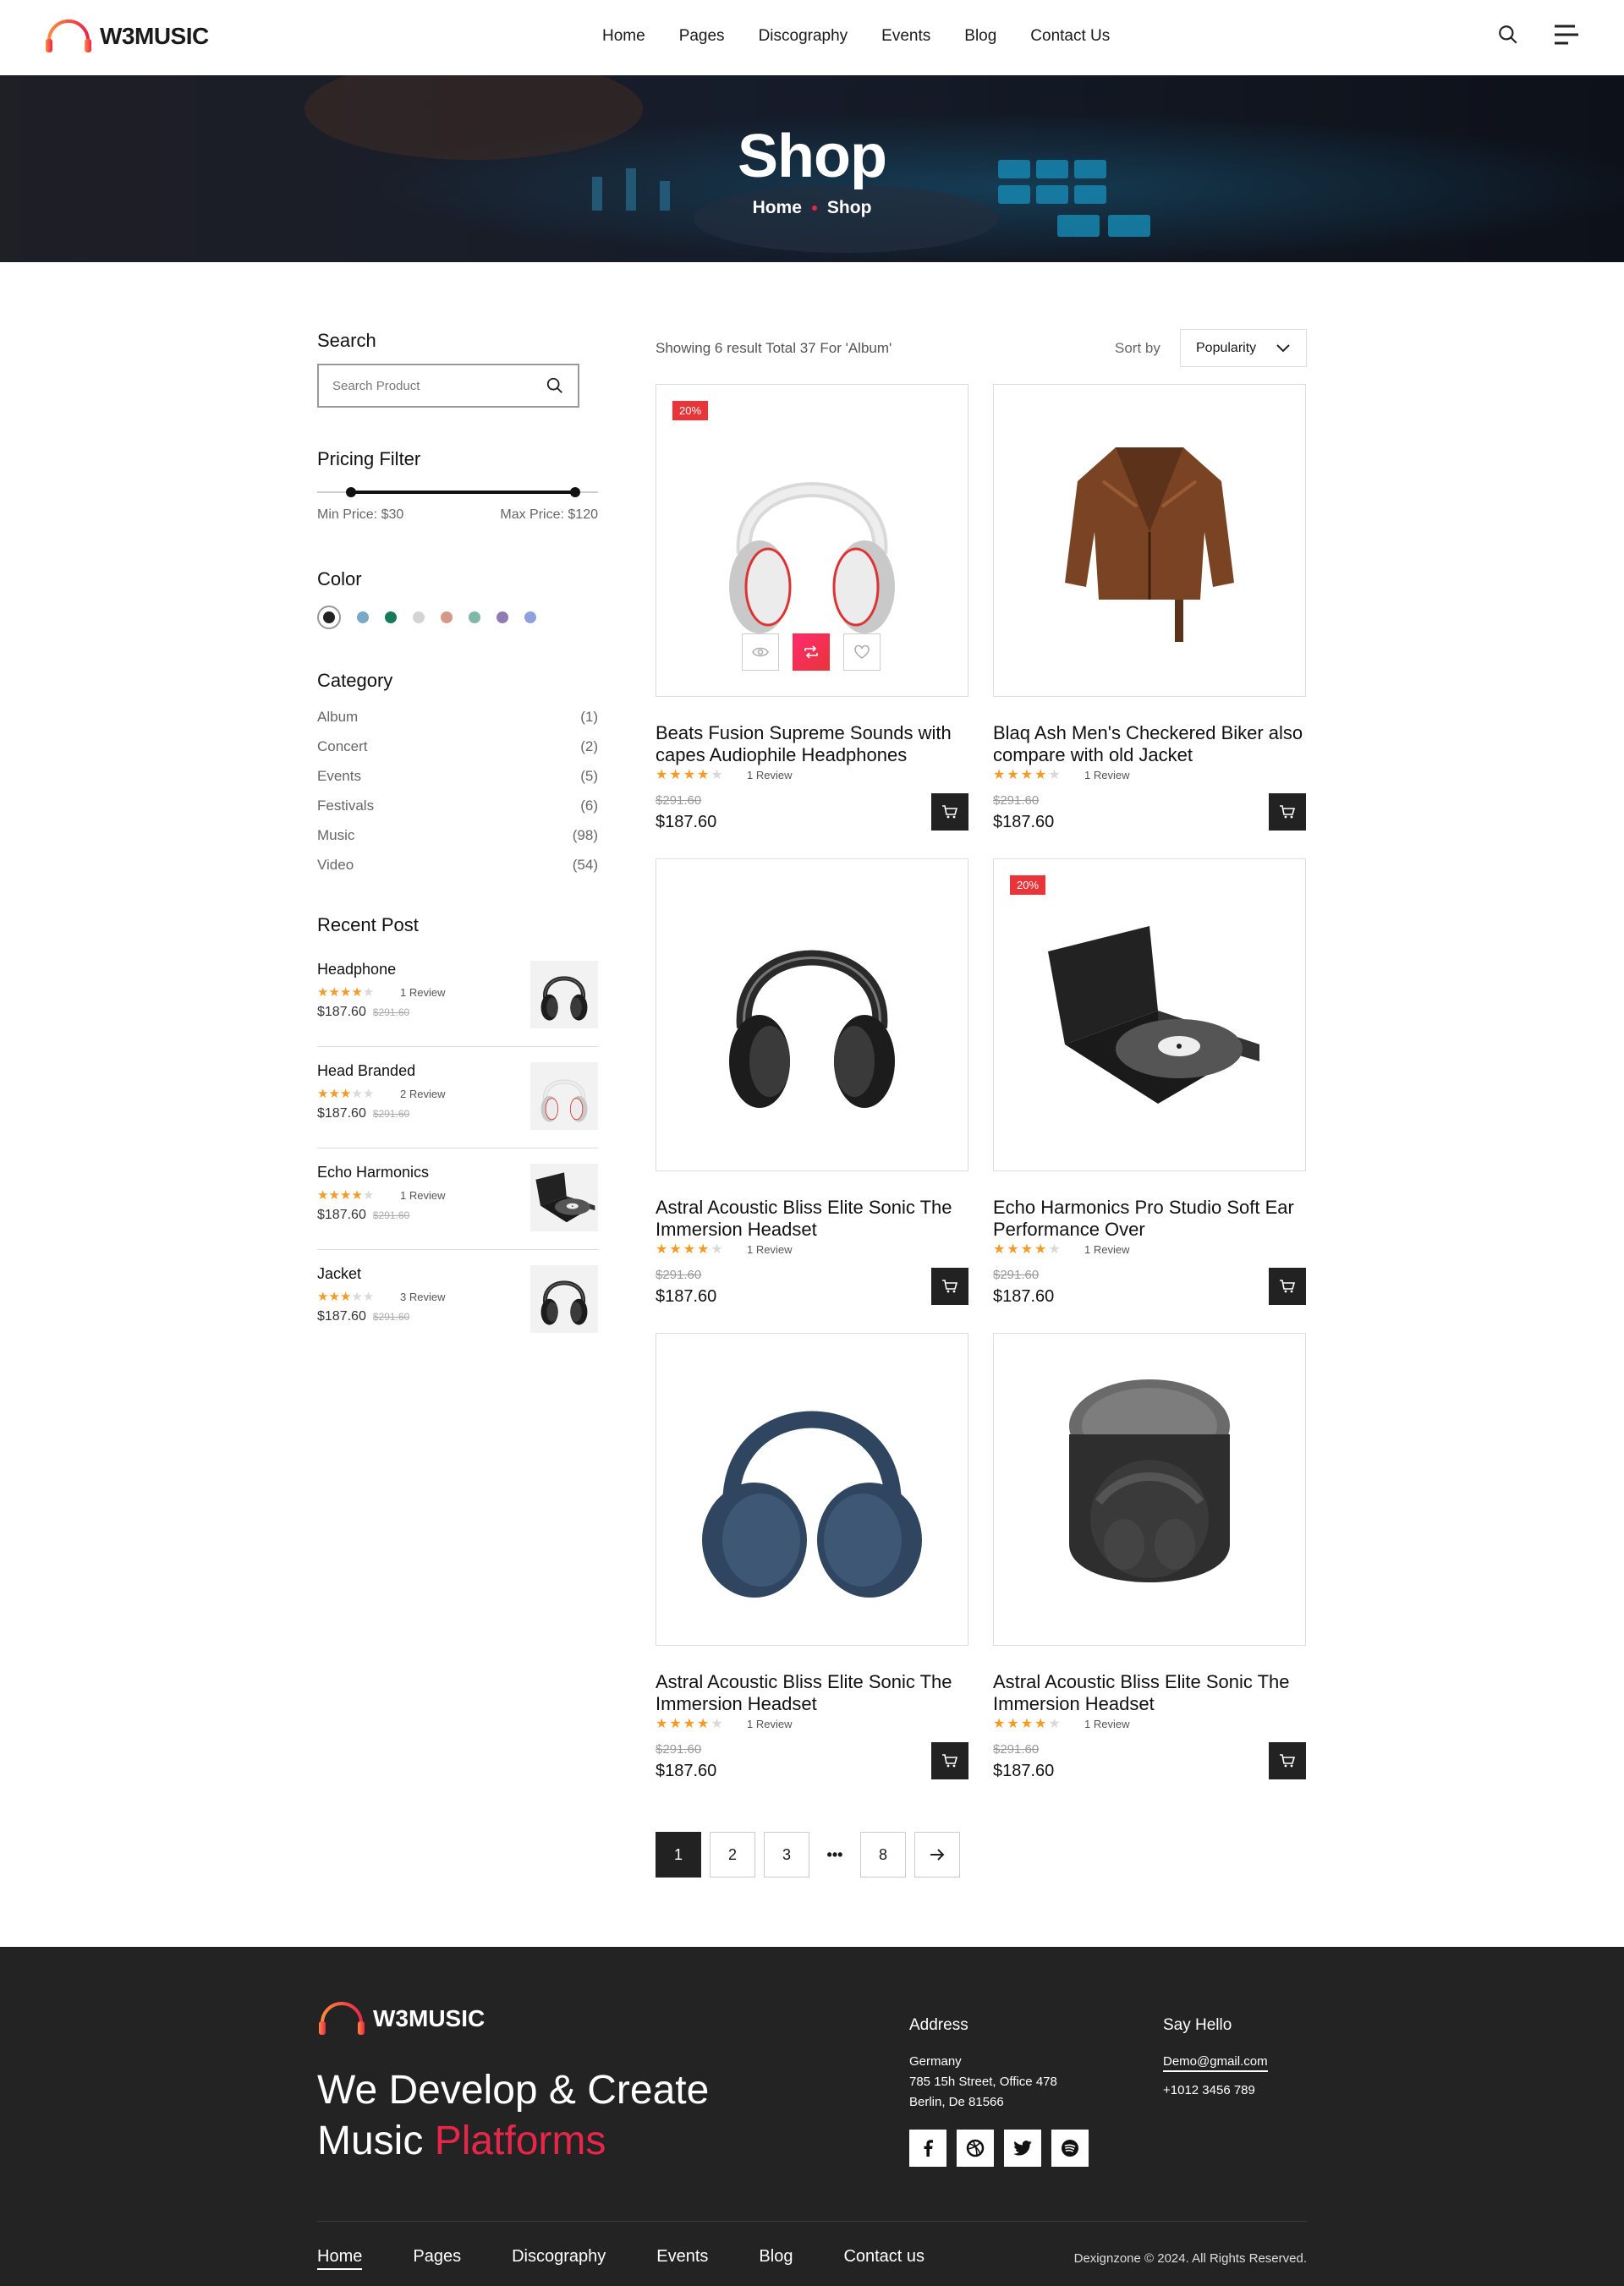 Image resolution: width=1624 pixels, height=2286 pixels. What do you see at coordinates (458, 746) in the screenshot?
I see `category-item: Concert (2)` at bounding box center [458, 746].